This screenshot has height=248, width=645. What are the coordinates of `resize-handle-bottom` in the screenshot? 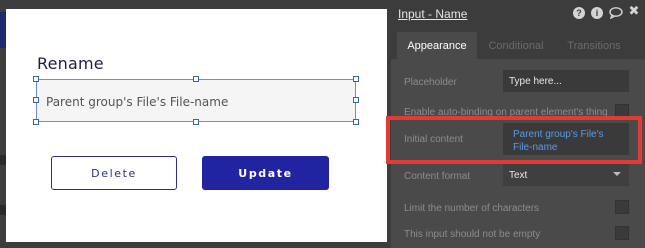 It's located at (196, 122).